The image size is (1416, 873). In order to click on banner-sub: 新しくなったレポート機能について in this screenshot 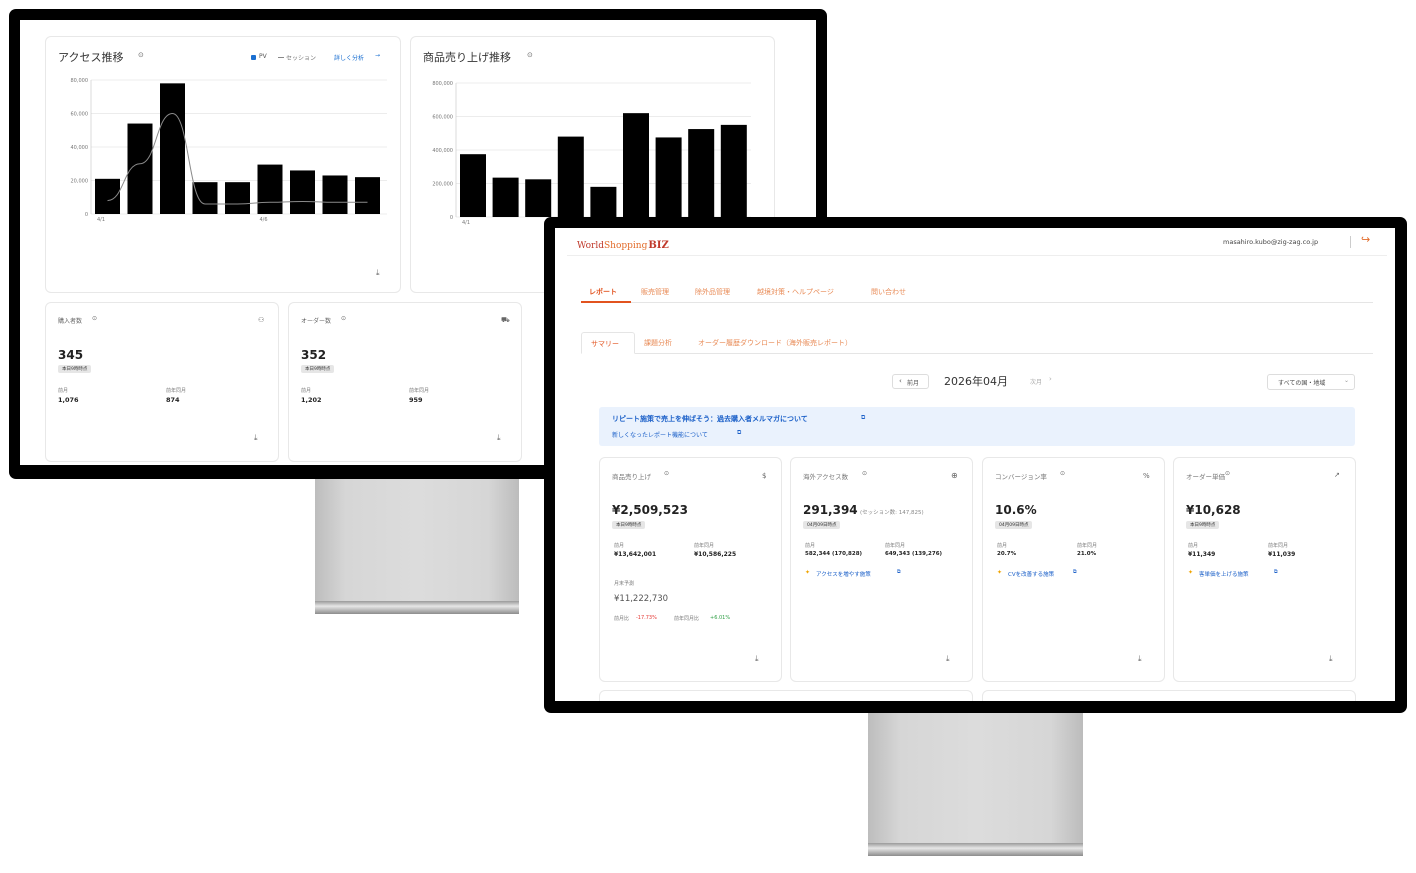, I will do `click(660, 434)`.